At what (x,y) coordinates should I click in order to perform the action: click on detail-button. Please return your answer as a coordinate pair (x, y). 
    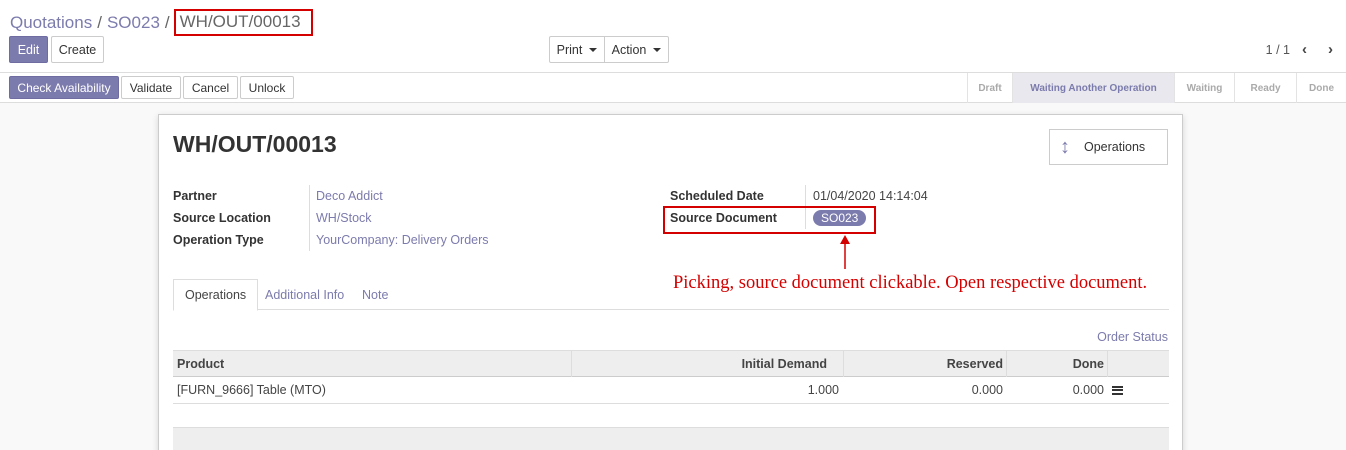
    Looking at the image, I should click on (1117, 390).